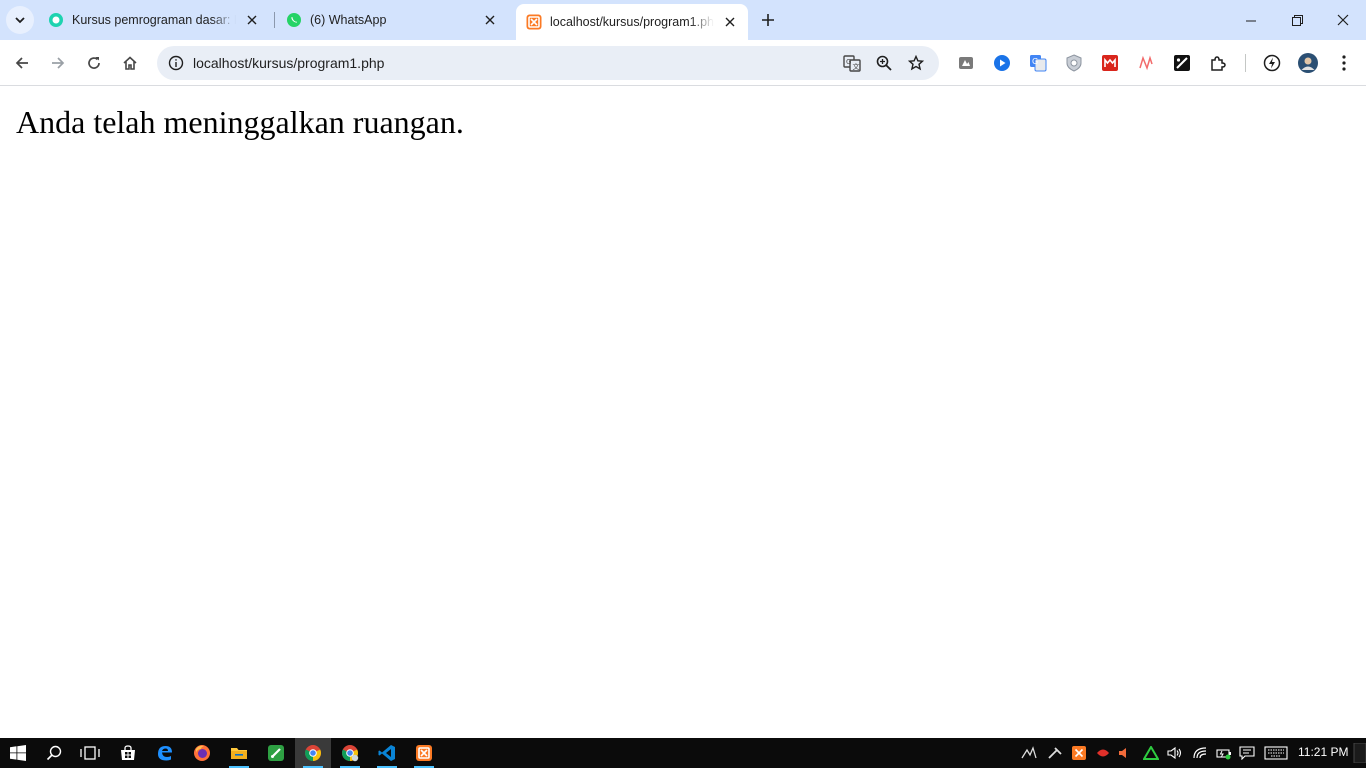 The height and width of the screenshot is (768, 1366). I want to click on green-app-icon, so click(276, 753).